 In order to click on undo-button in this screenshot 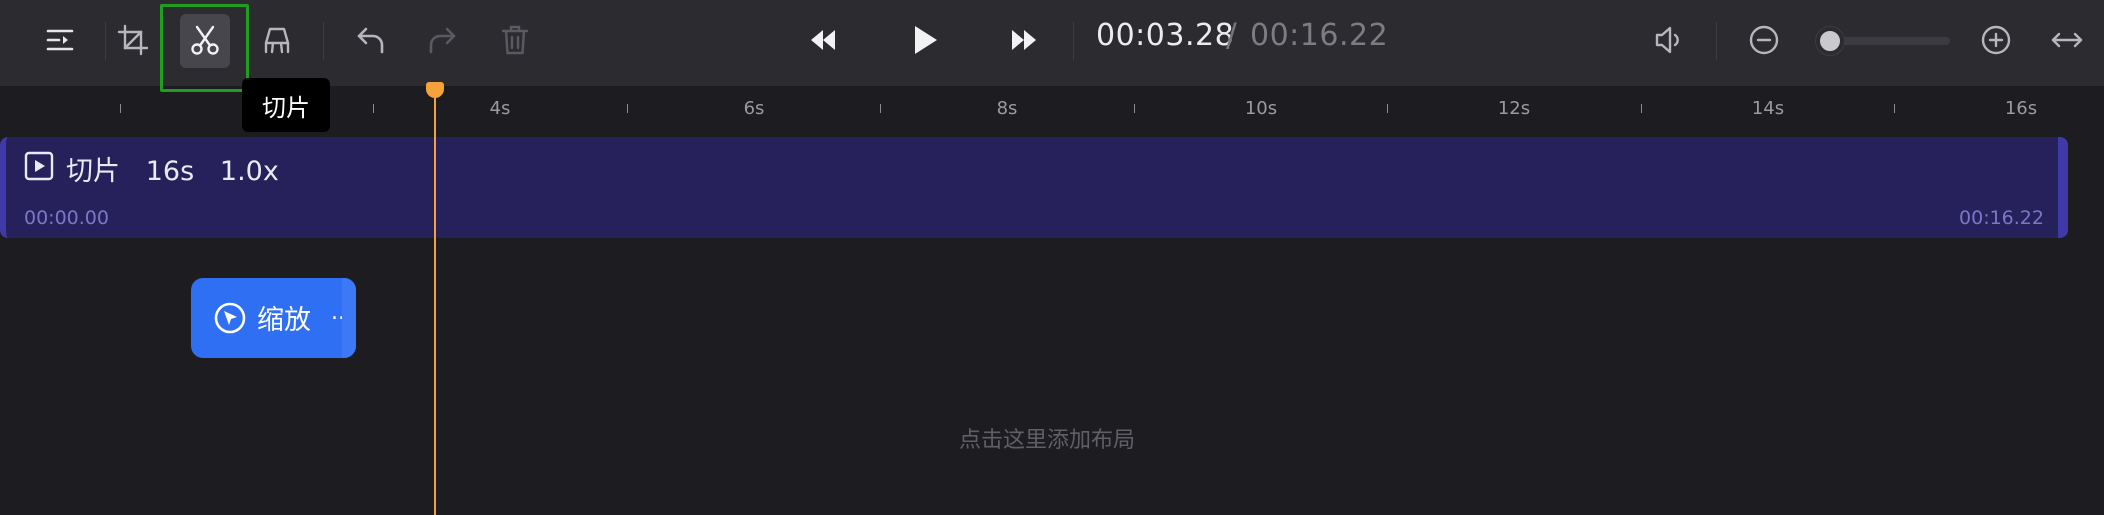, I will do `click(371, 40)`.